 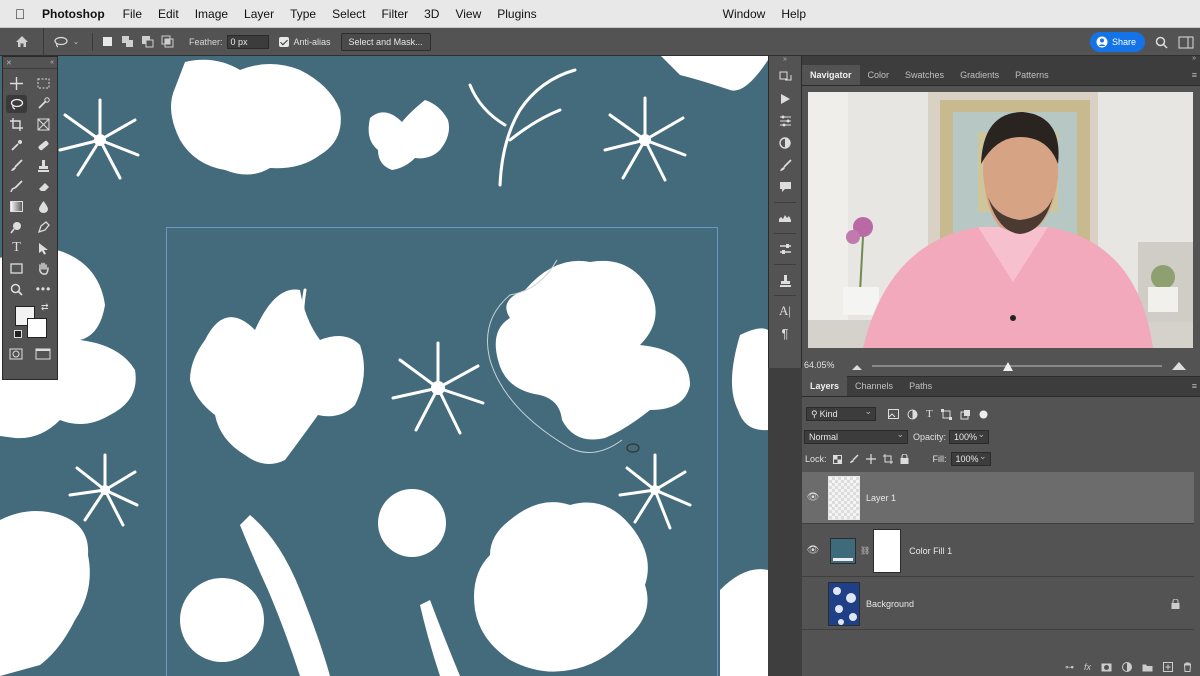 I want to click on new-layer-icon, so click(x=1168, y=667).